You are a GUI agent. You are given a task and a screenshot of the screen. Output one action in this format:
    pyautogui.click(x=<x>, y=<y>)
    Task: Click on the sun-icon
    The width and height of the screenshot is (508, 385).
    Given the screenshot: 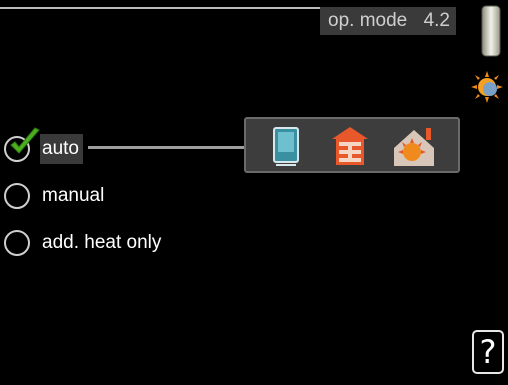 What is the action you would take?
    pyautogui.click(x=487, y=87)
    